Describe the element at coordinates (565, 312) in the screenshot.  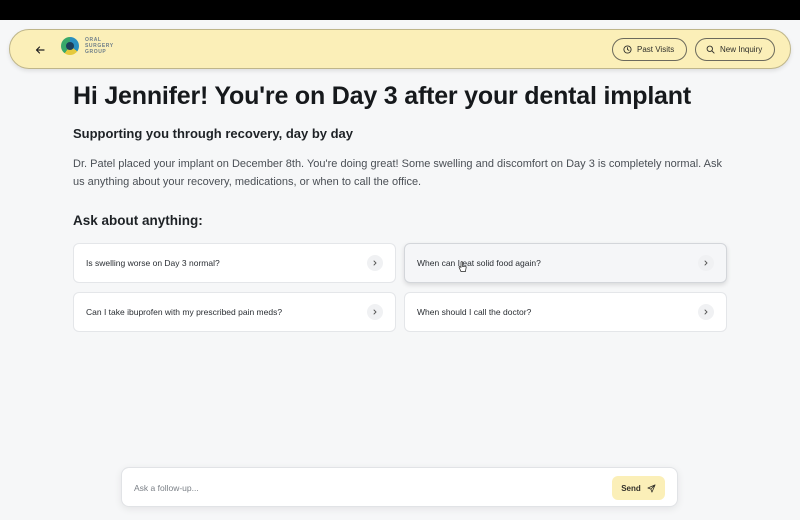
I see `question-card-call-doctor: When should I call the doctor?` at that location.